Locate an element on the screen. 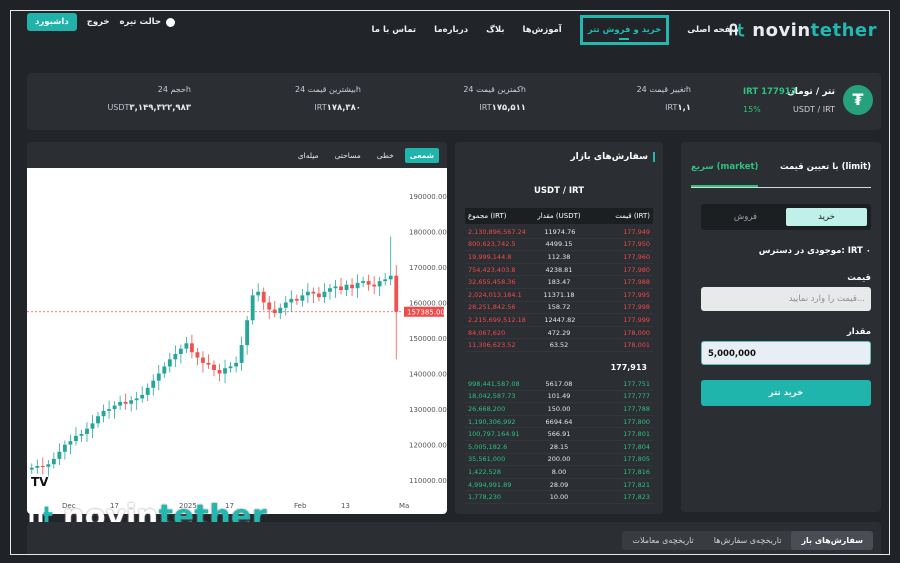  order-row: 177,800 6694.64 1,190,306,992 is located at coordinates (559, 422).